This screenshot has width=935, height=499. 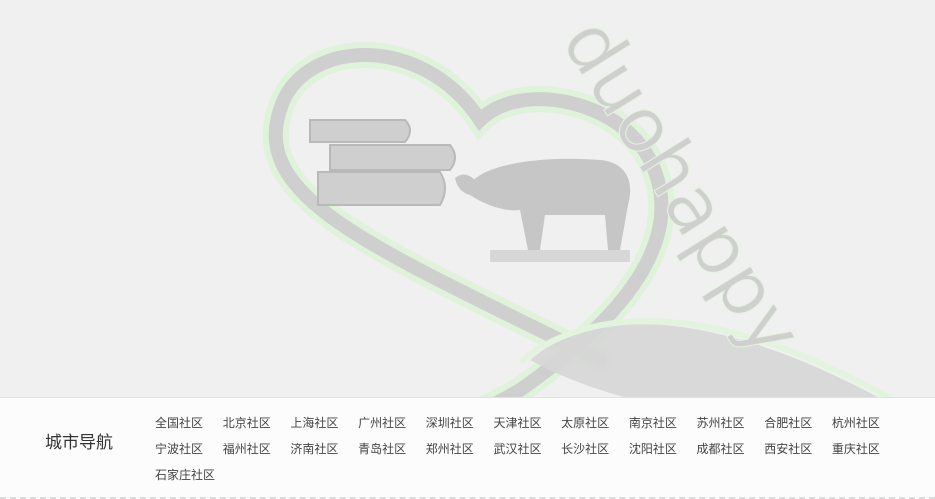 I want to click on city-link-qingdao: 青岛社区, so click(x=392, y=449).